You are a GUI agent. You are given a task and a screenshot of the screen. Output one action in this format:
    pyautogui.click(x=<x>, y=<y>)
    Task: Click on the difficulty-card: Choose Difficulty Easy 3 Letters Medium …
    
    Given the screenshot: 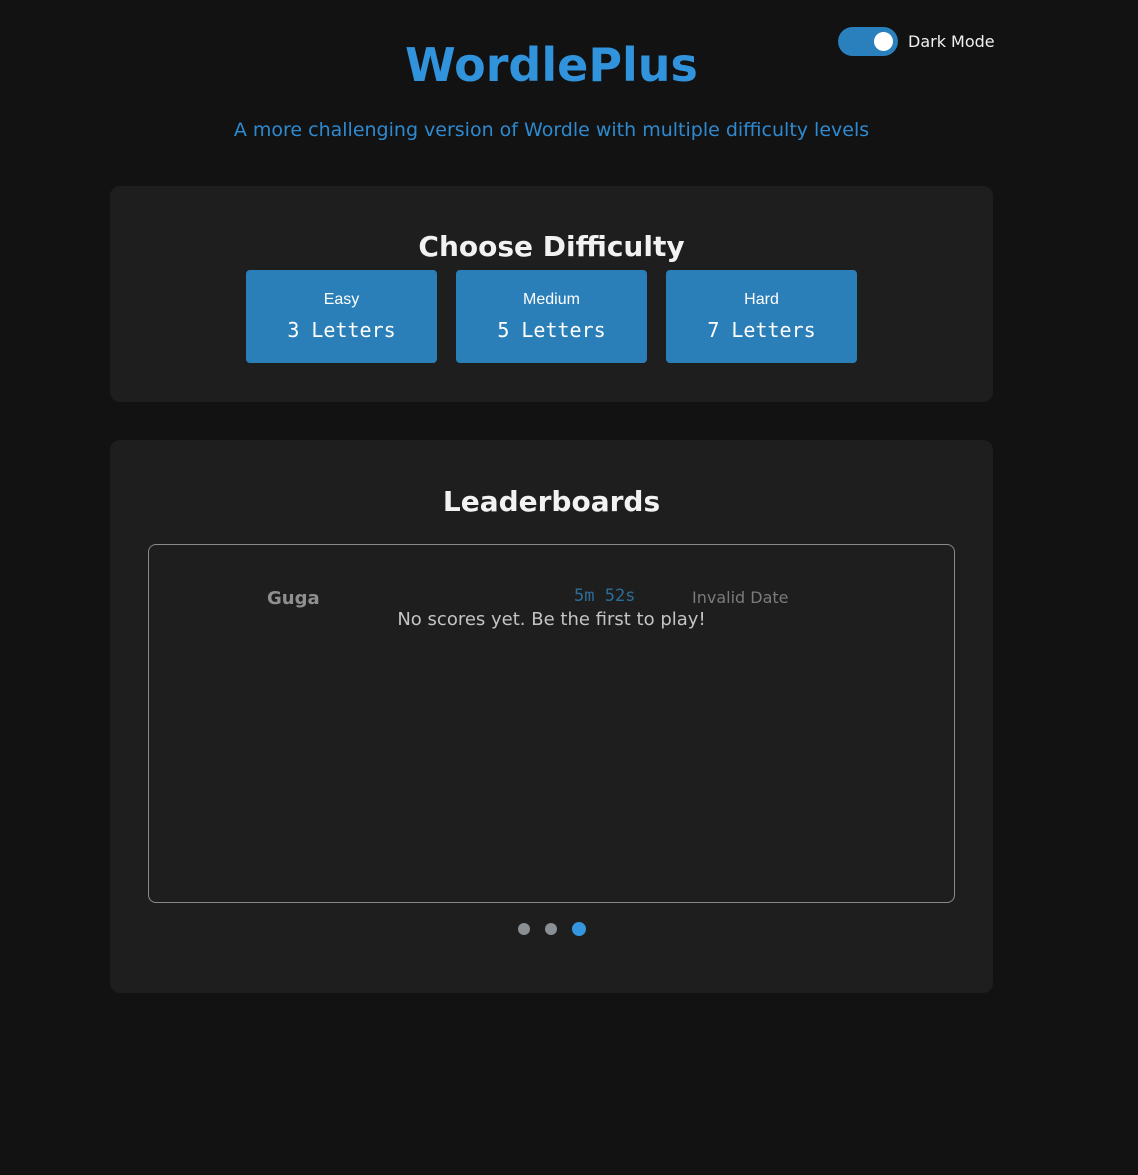 What is the action you would take?
    pyautogui.click(x=551, y=294)
    